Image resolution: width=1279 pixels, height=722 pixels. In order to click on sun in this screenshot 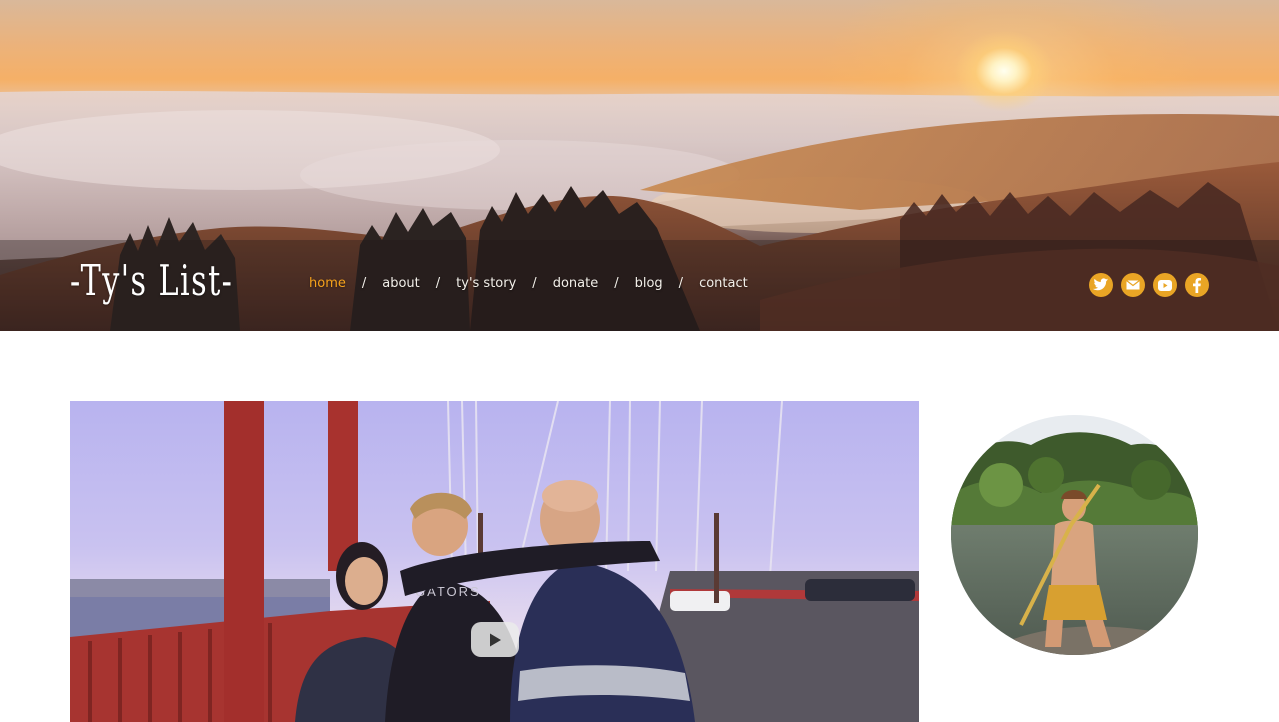, I will do `click(1004, 71)`.